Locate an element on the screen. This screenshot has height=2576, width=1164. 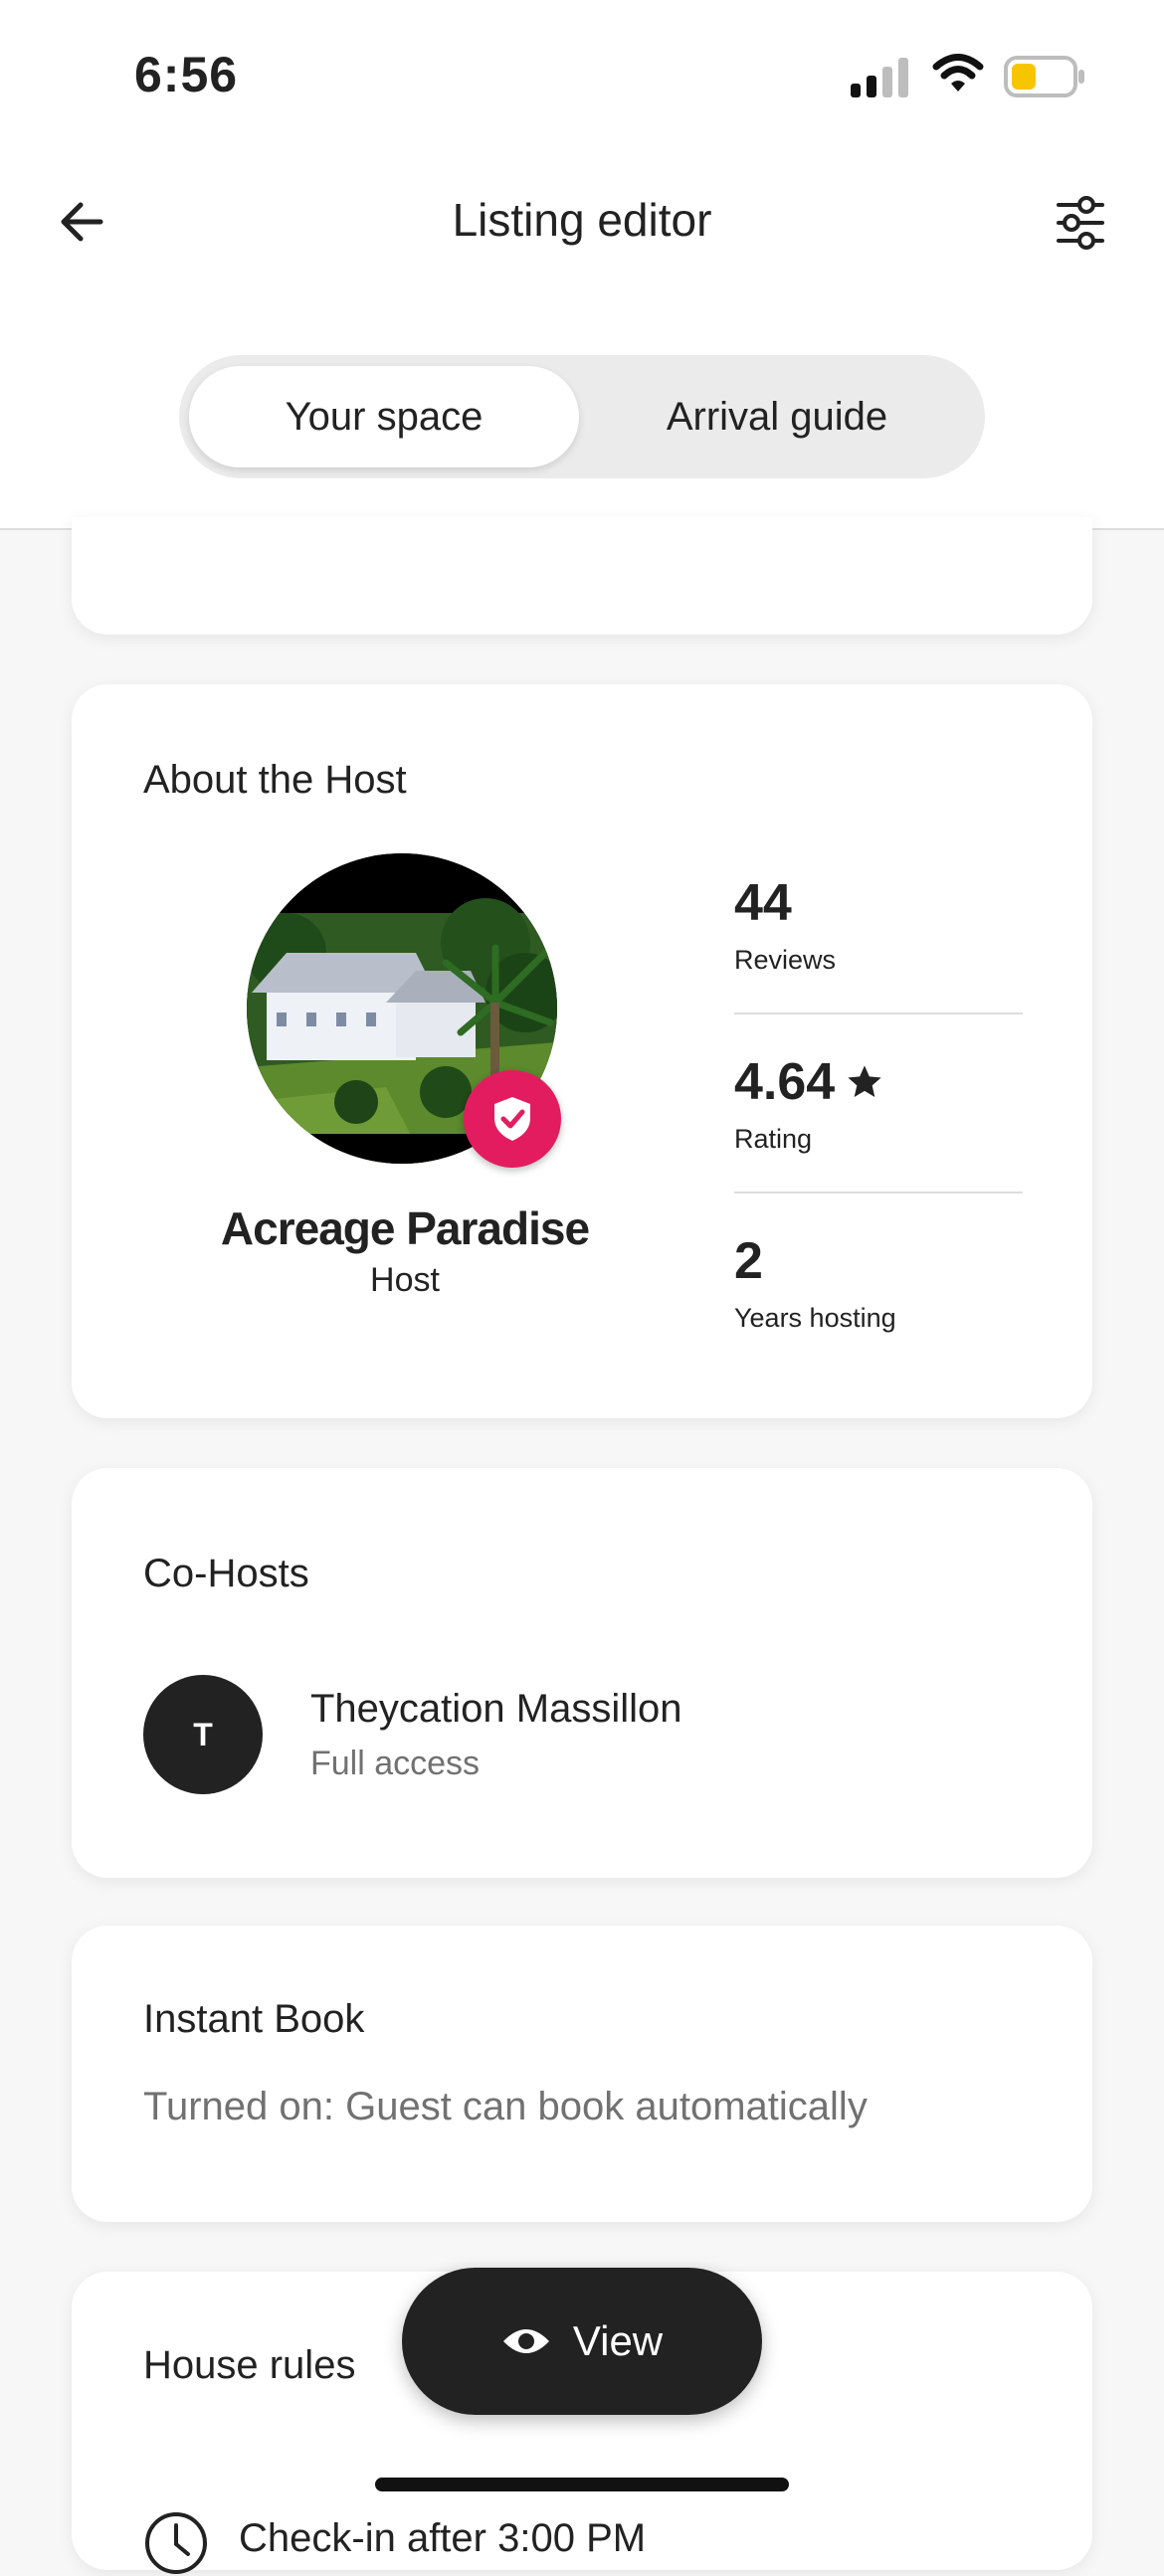
wifi-icon is located at coordinates (958, 73).